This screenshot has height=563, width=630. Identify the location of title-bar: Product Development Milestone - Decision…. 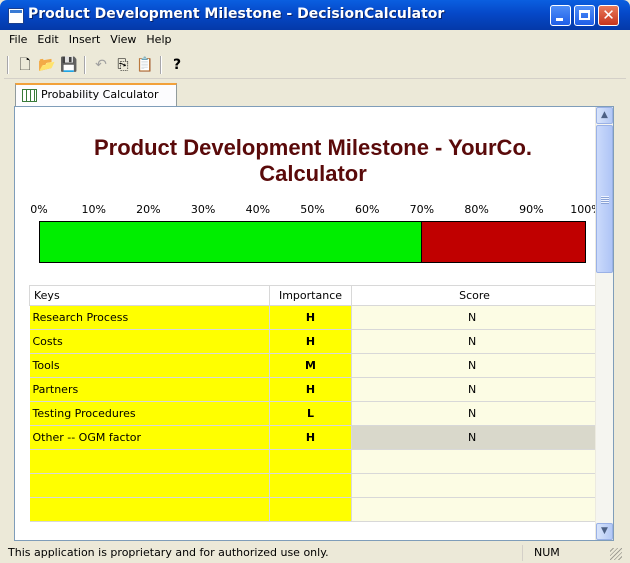
(315, 15).